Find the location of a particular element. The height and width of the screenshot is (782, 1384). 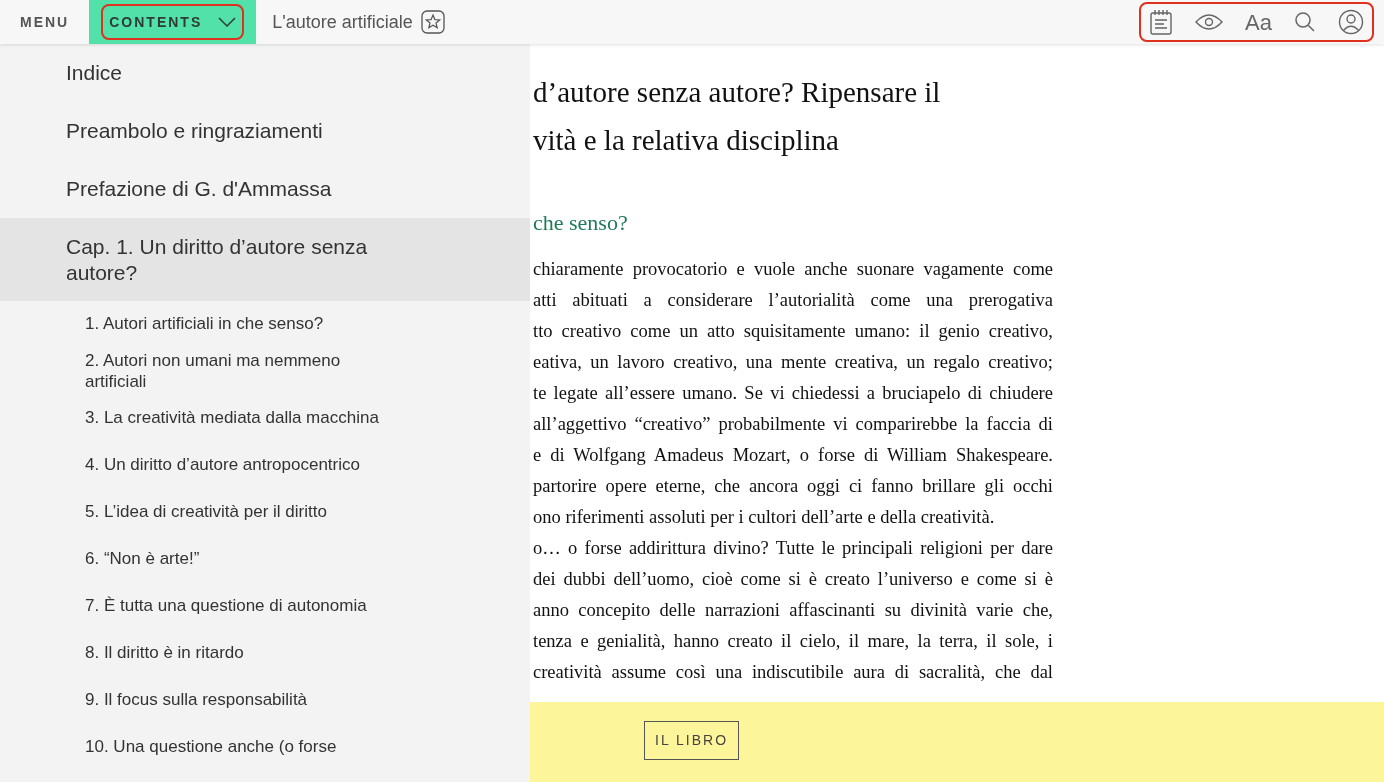

toc-subitem: 8. Il diritto è in ritardo is located at coordinates (265, 653).